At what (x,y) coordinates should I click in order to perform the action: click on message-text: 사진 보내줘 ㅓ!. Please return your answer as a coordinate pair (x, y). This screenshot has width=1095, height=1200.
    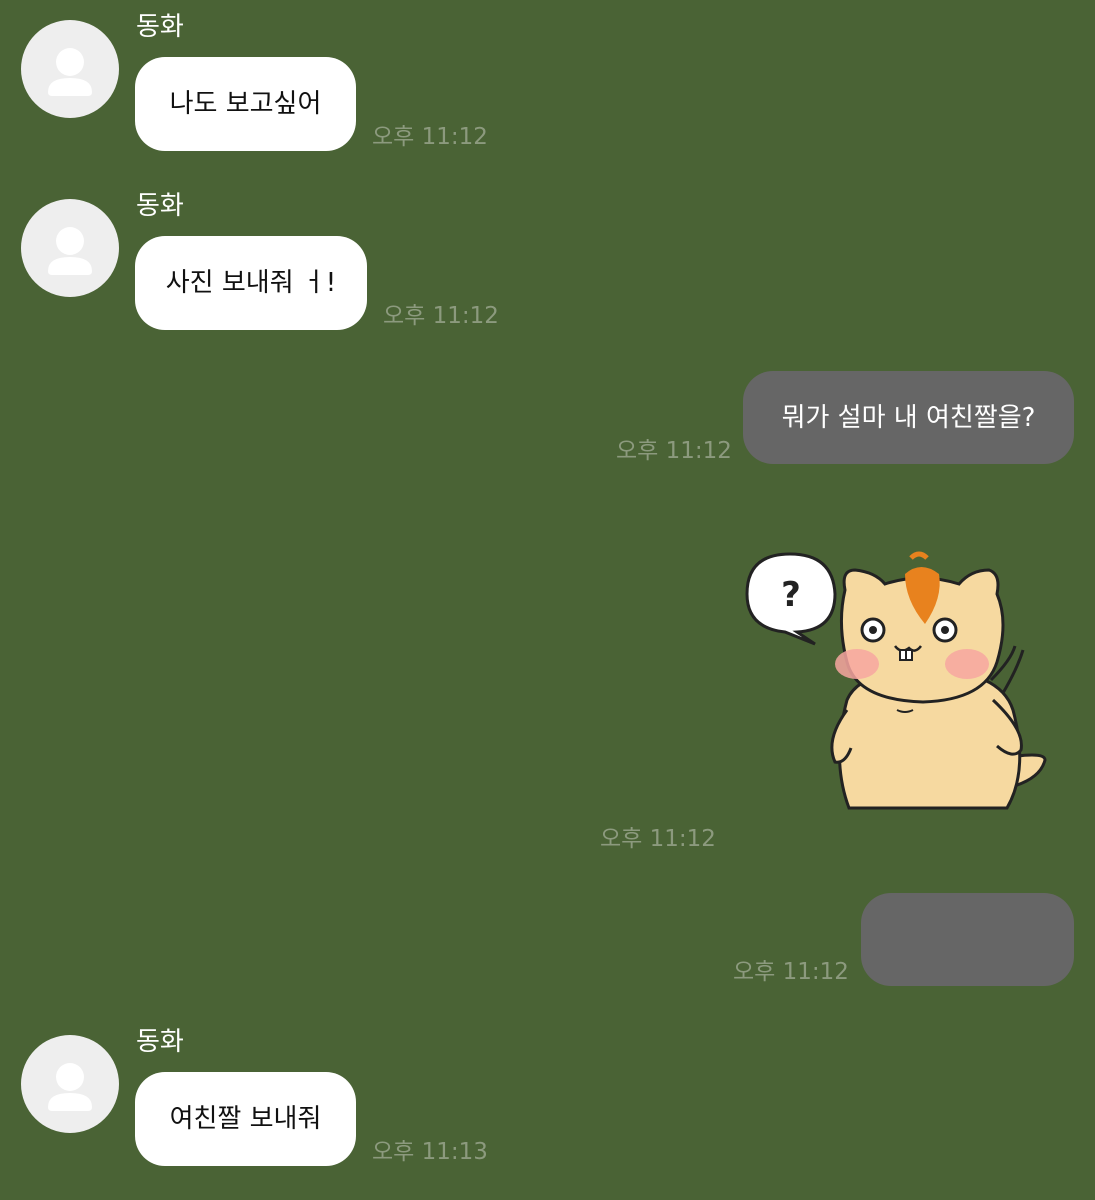
    Looking at the image, I should click on (251, 283).